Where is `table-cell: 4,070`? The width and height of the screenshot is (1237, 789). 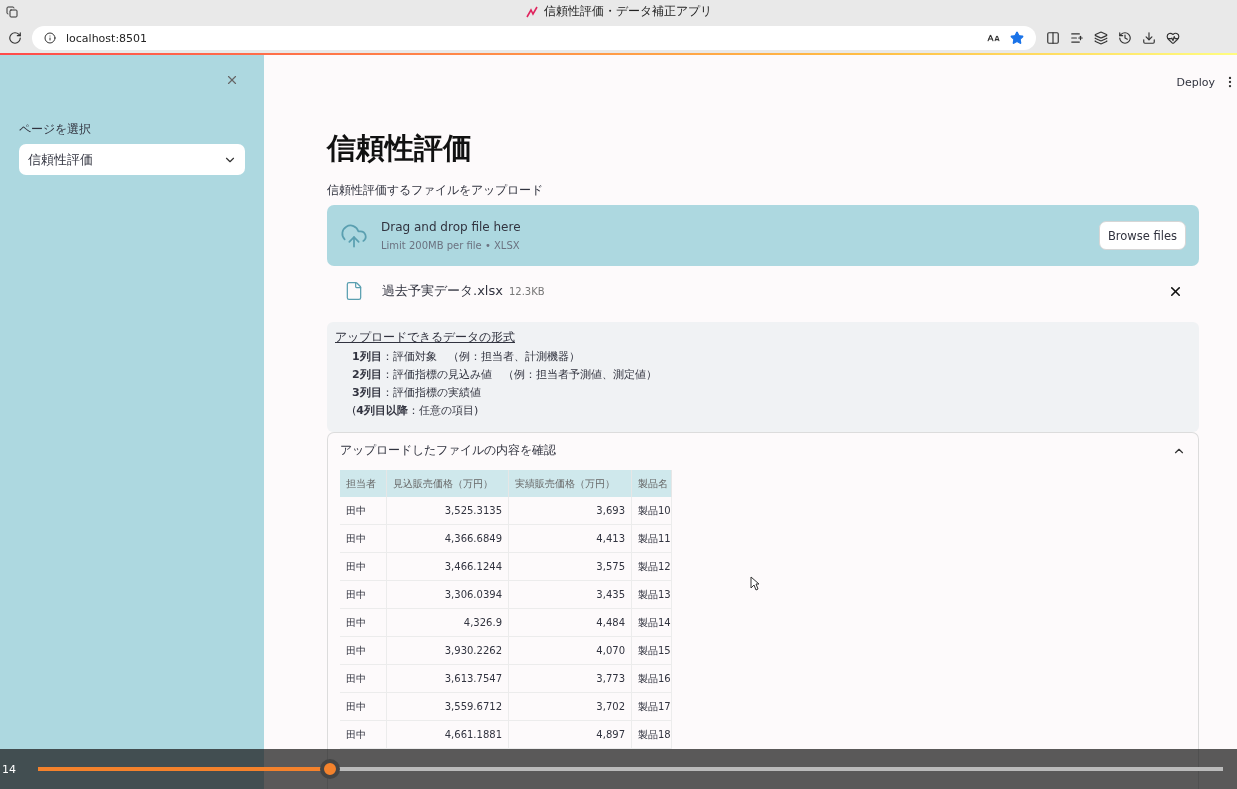 table-cell: 4,070 is located at coordinates (570, 651).